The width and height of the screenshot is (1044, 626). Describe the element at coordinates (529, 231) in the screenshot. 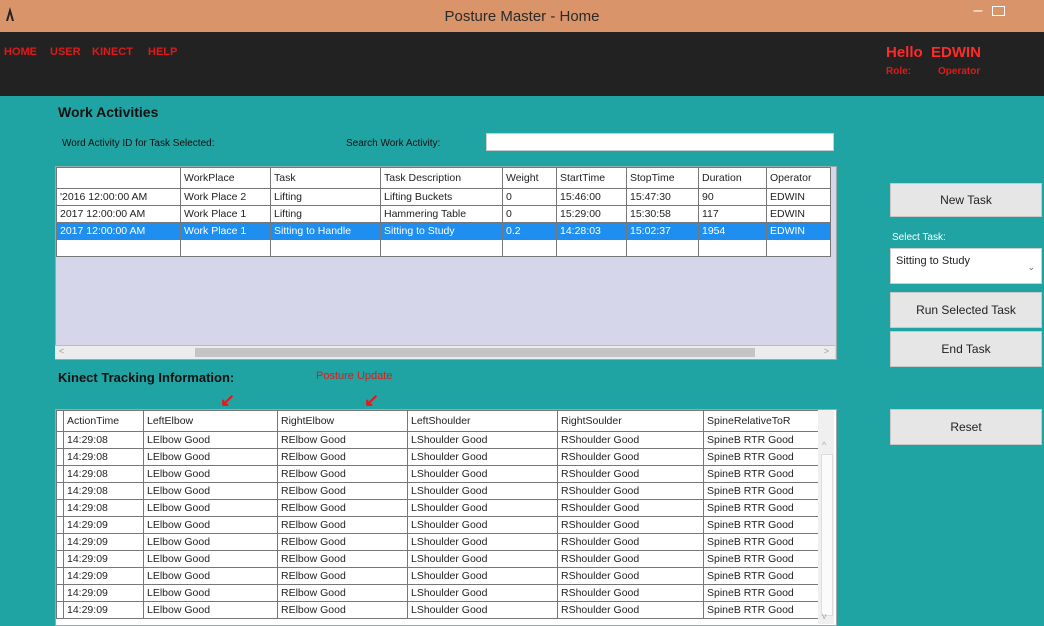

I see `table-cell: 0.2` at that location.